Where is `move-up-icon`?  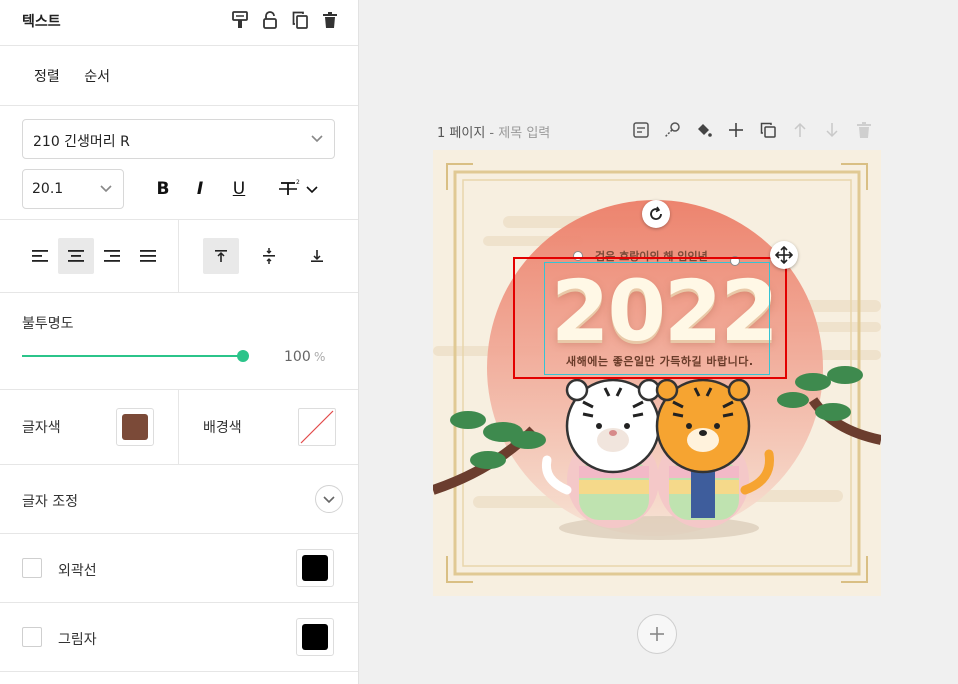
move-up-icon is located at coordinates (800, 130).